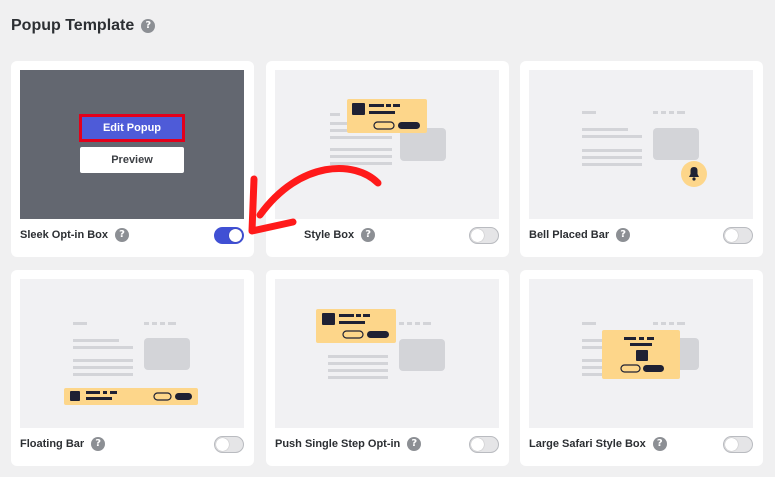  What do you see at coordinates (587, 444) in the screenshot?
I see `card-name: Large Safari Style Box` at bounding box center [587, 444].